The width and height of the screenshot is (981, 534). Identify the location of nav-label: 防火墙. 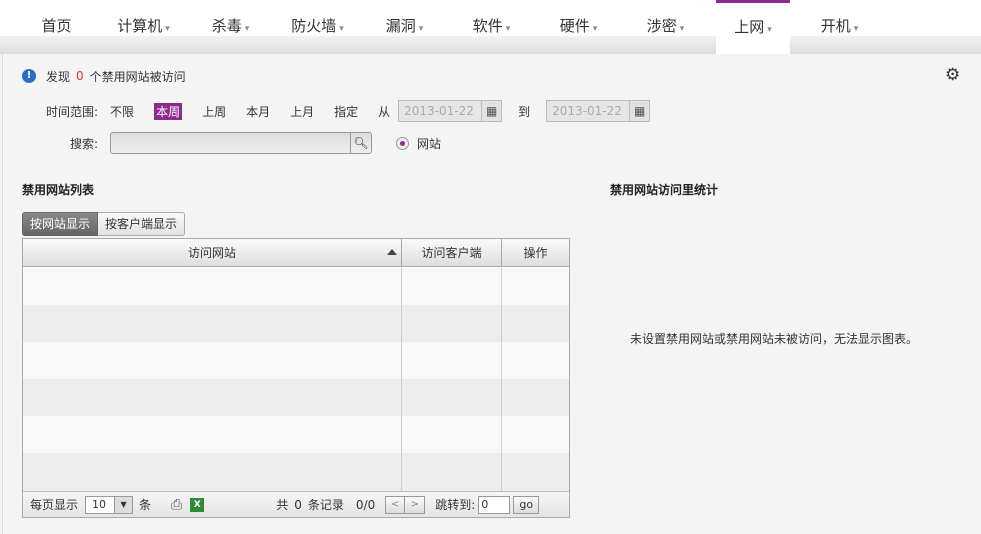
(314, 26).